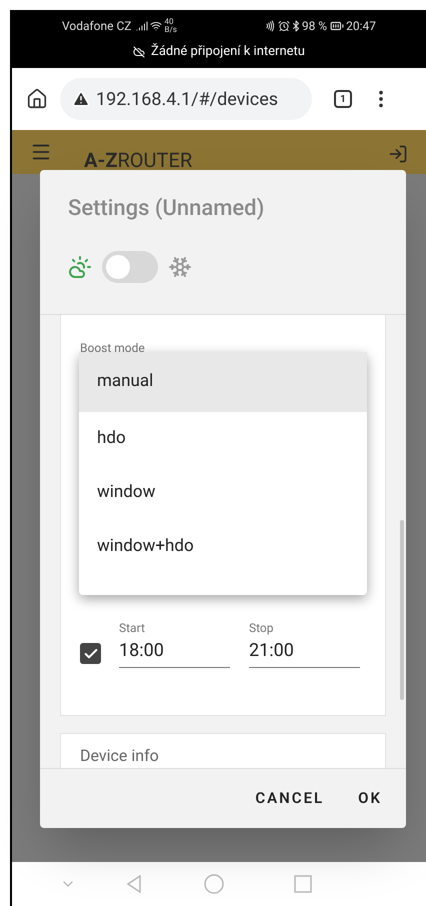  Describe the element at coordinates (262, 628) in the screenshot. I see `time-label: Stop` at that location.